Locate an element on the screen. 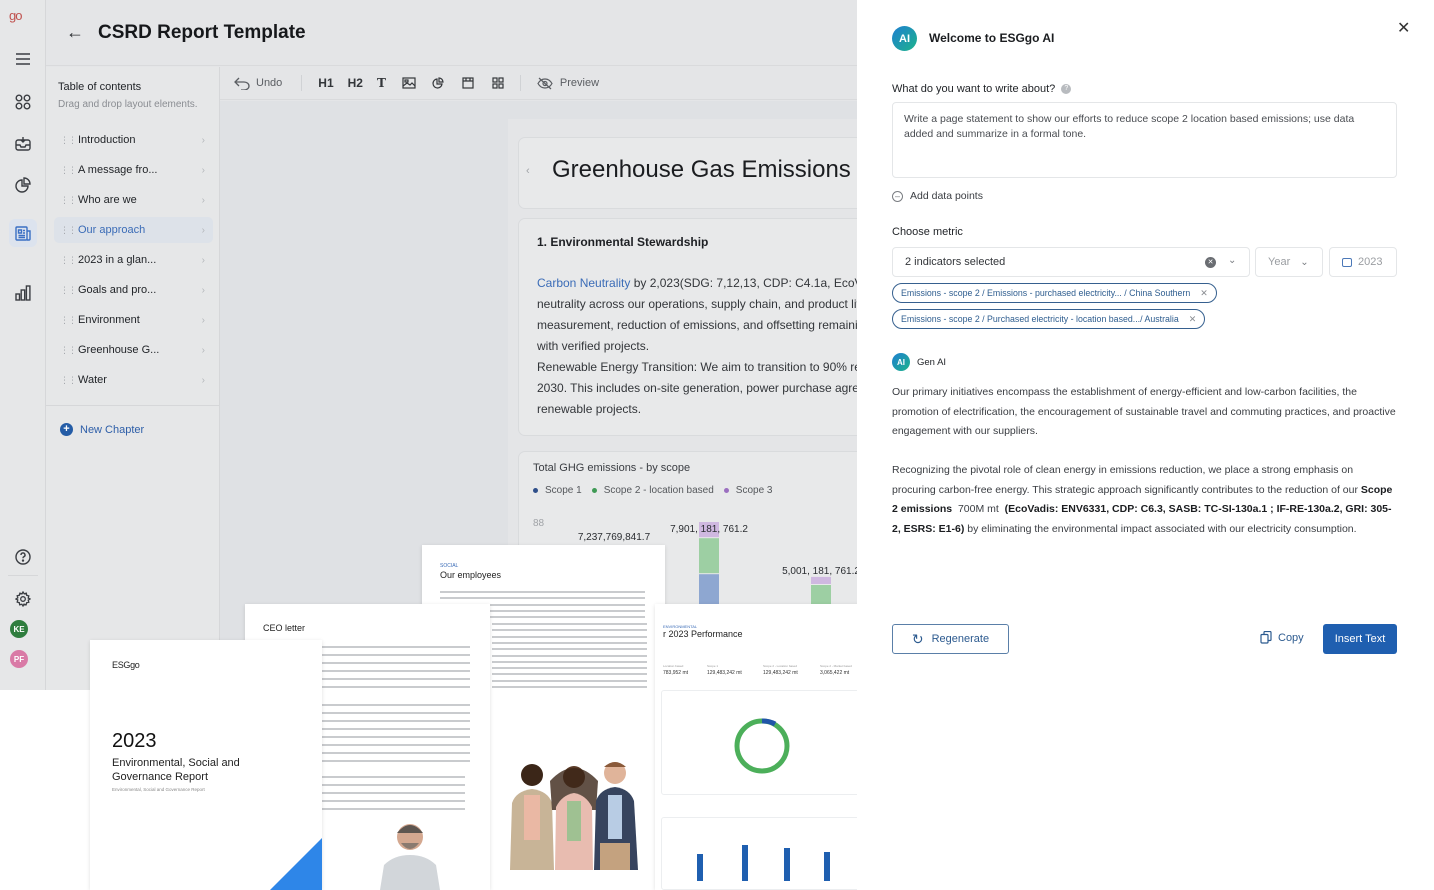 The height and width of the screenshot is (890, 1434). indicators-select: 2 indicators selected ✕ ⌄ is located at coordinates (1071, 262).